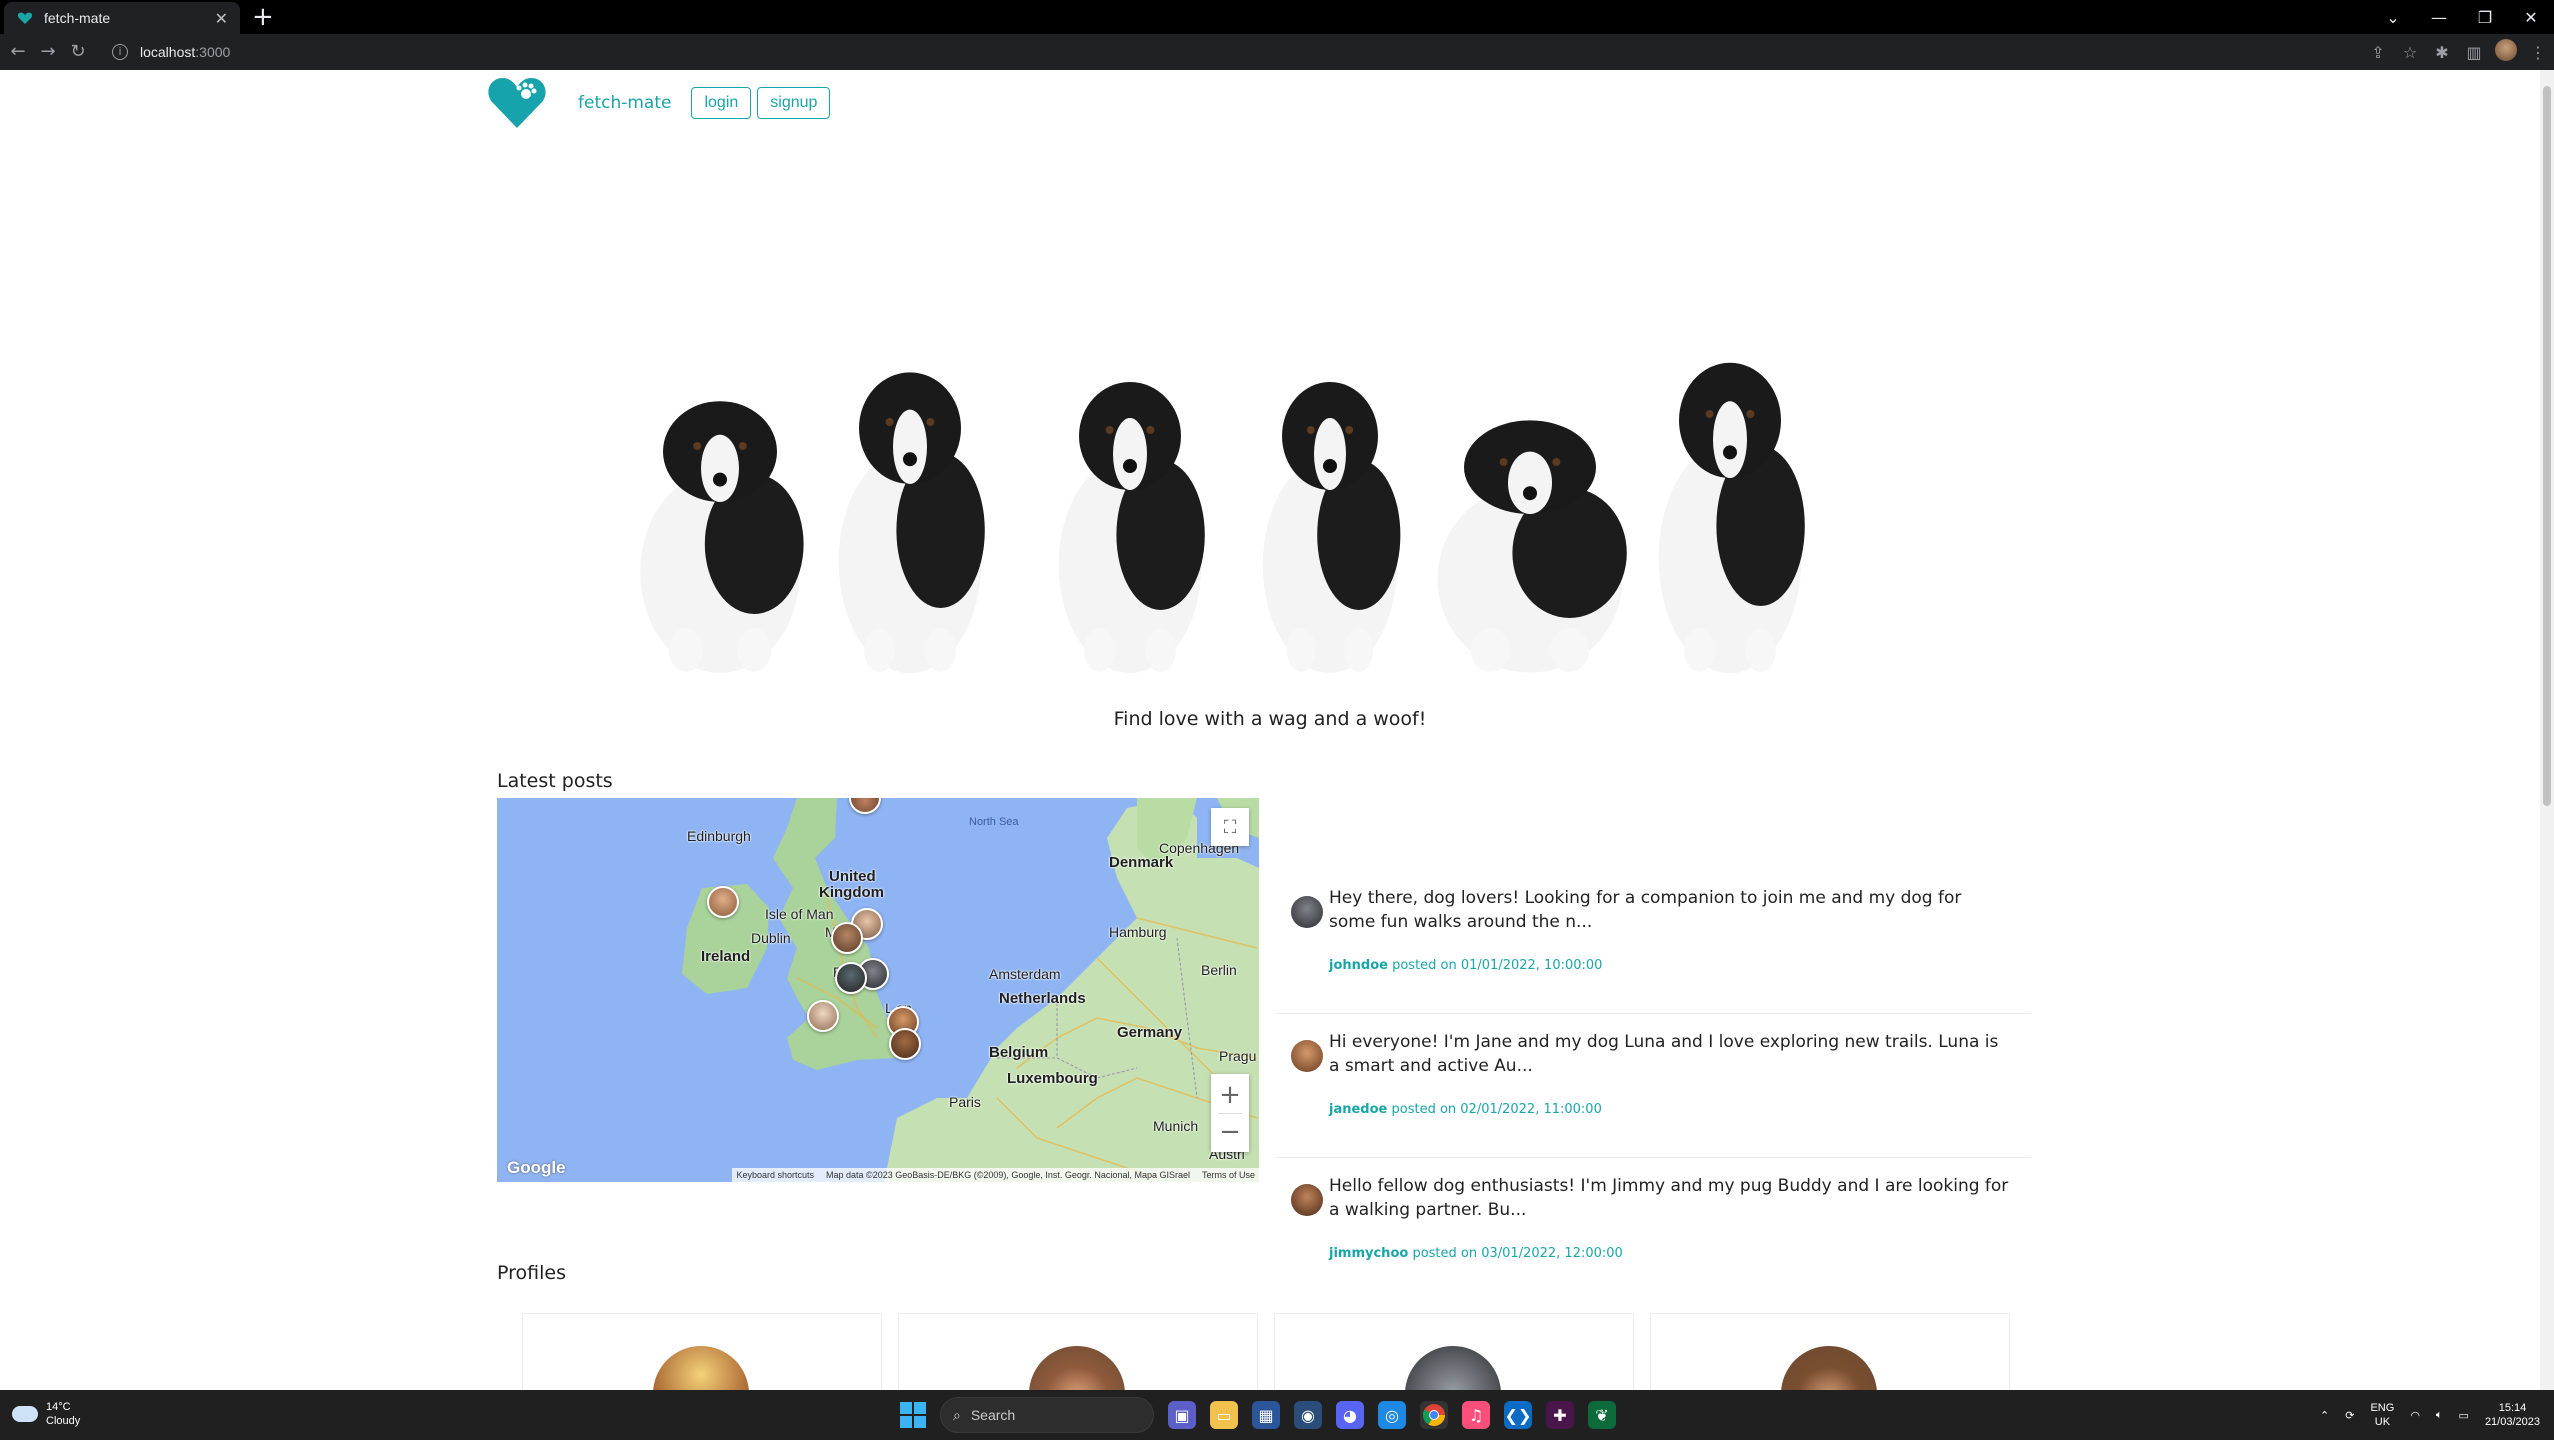 This screenshot has width=2554, height=1440. Describe the element at coordinates (531, 1273) in the screenshot. I see `profiles-title: Profiles` at that location.